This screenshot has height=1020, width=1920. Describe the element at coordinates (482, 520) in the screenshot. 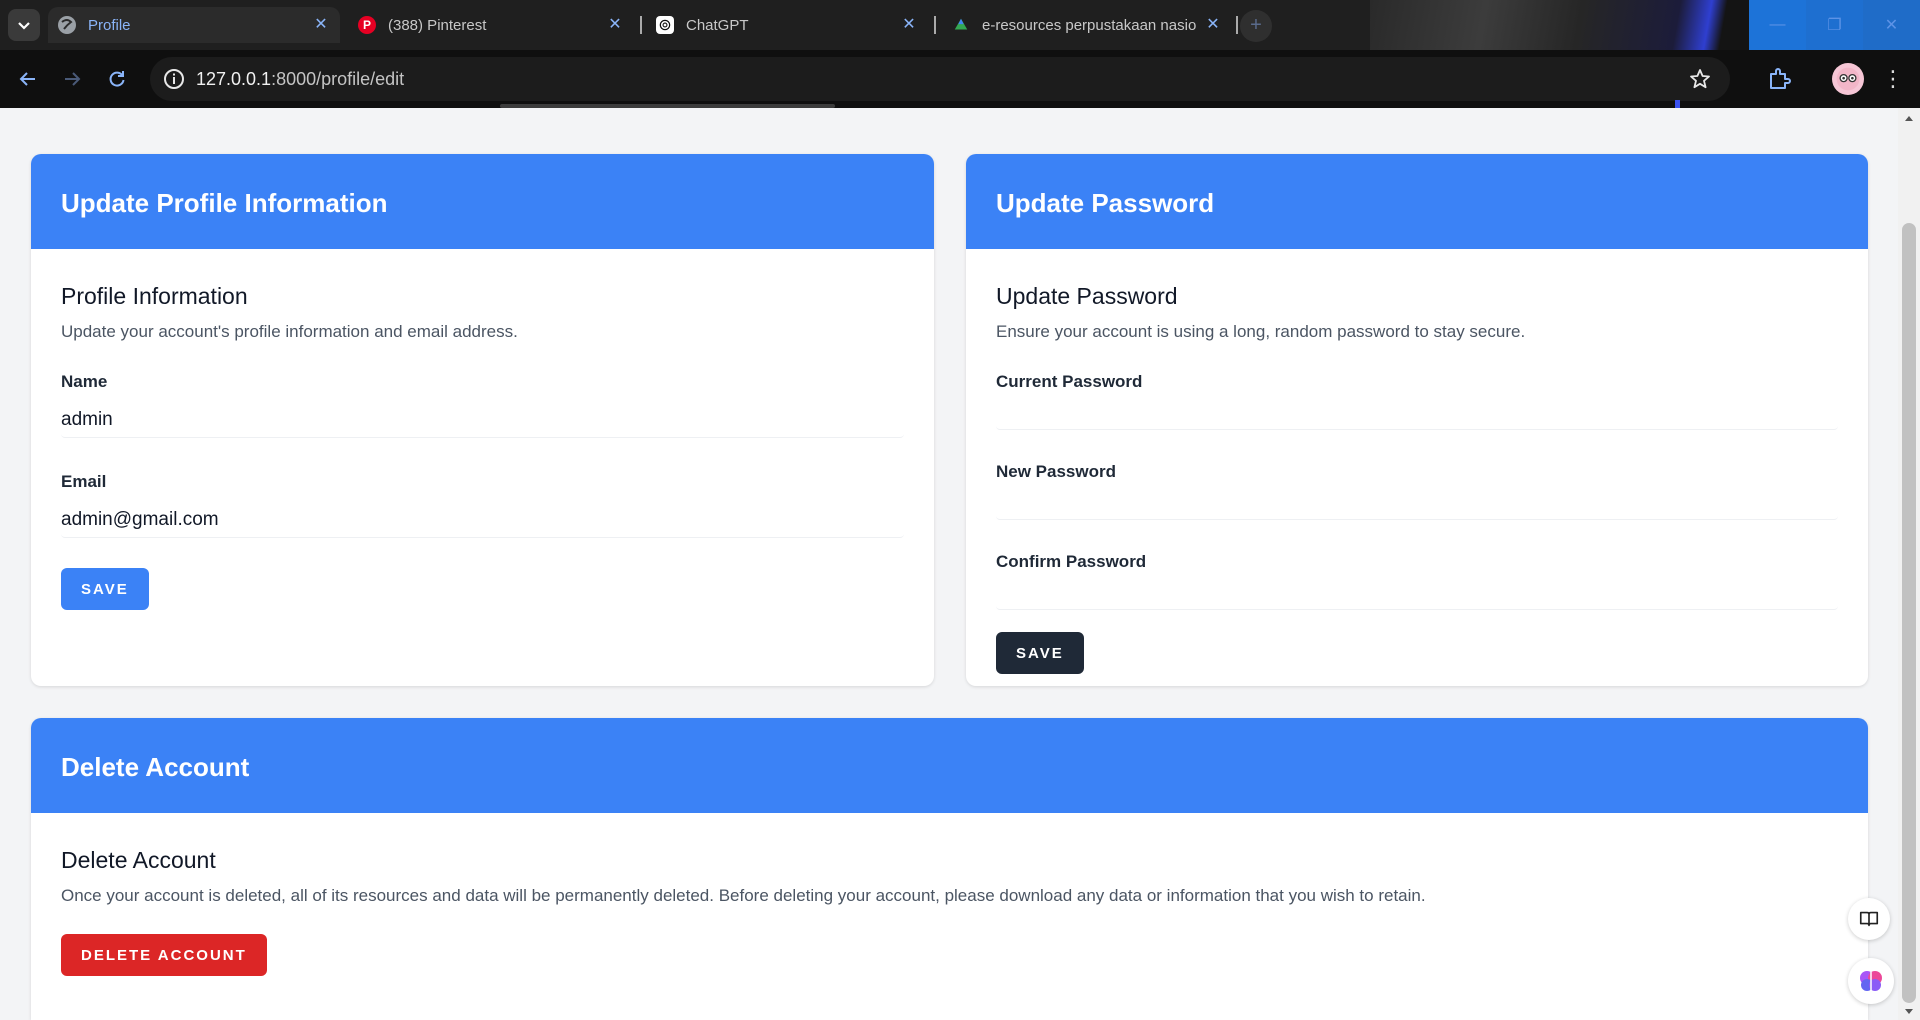

I see `email-field: admin@gmail.com` at that location.